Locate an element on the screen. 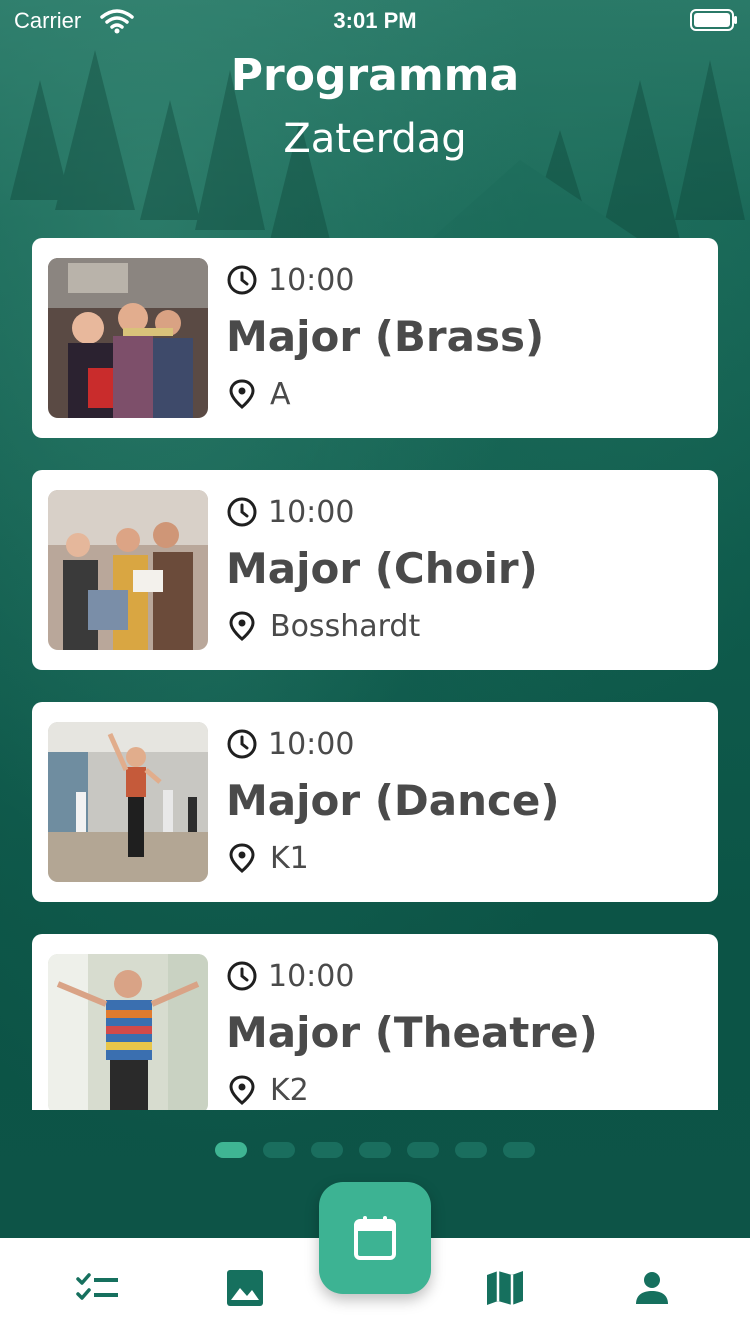  tab-profile is located at coordinates (652, 1288).